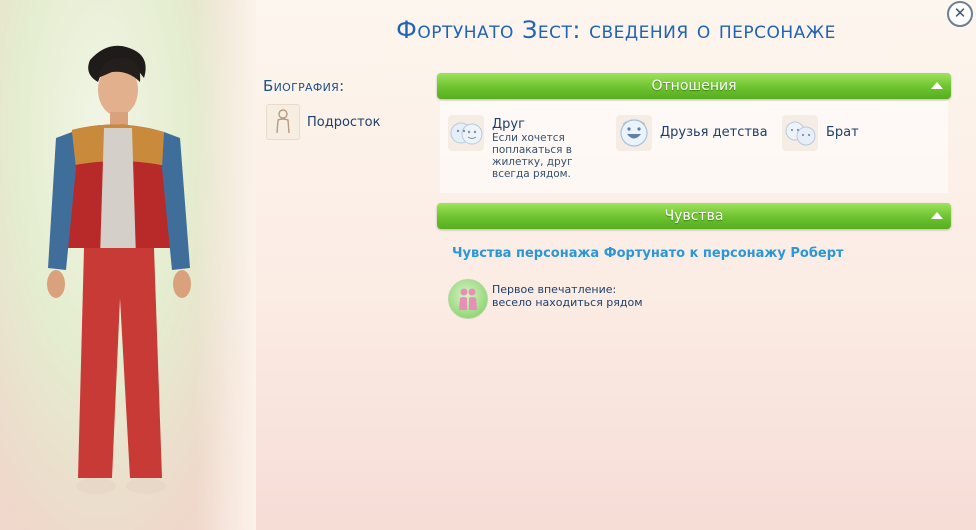 The width and height of the screenshot is (976, 530). I want to click on first-impression-value: весело находиться рядом, so click(567, 302).